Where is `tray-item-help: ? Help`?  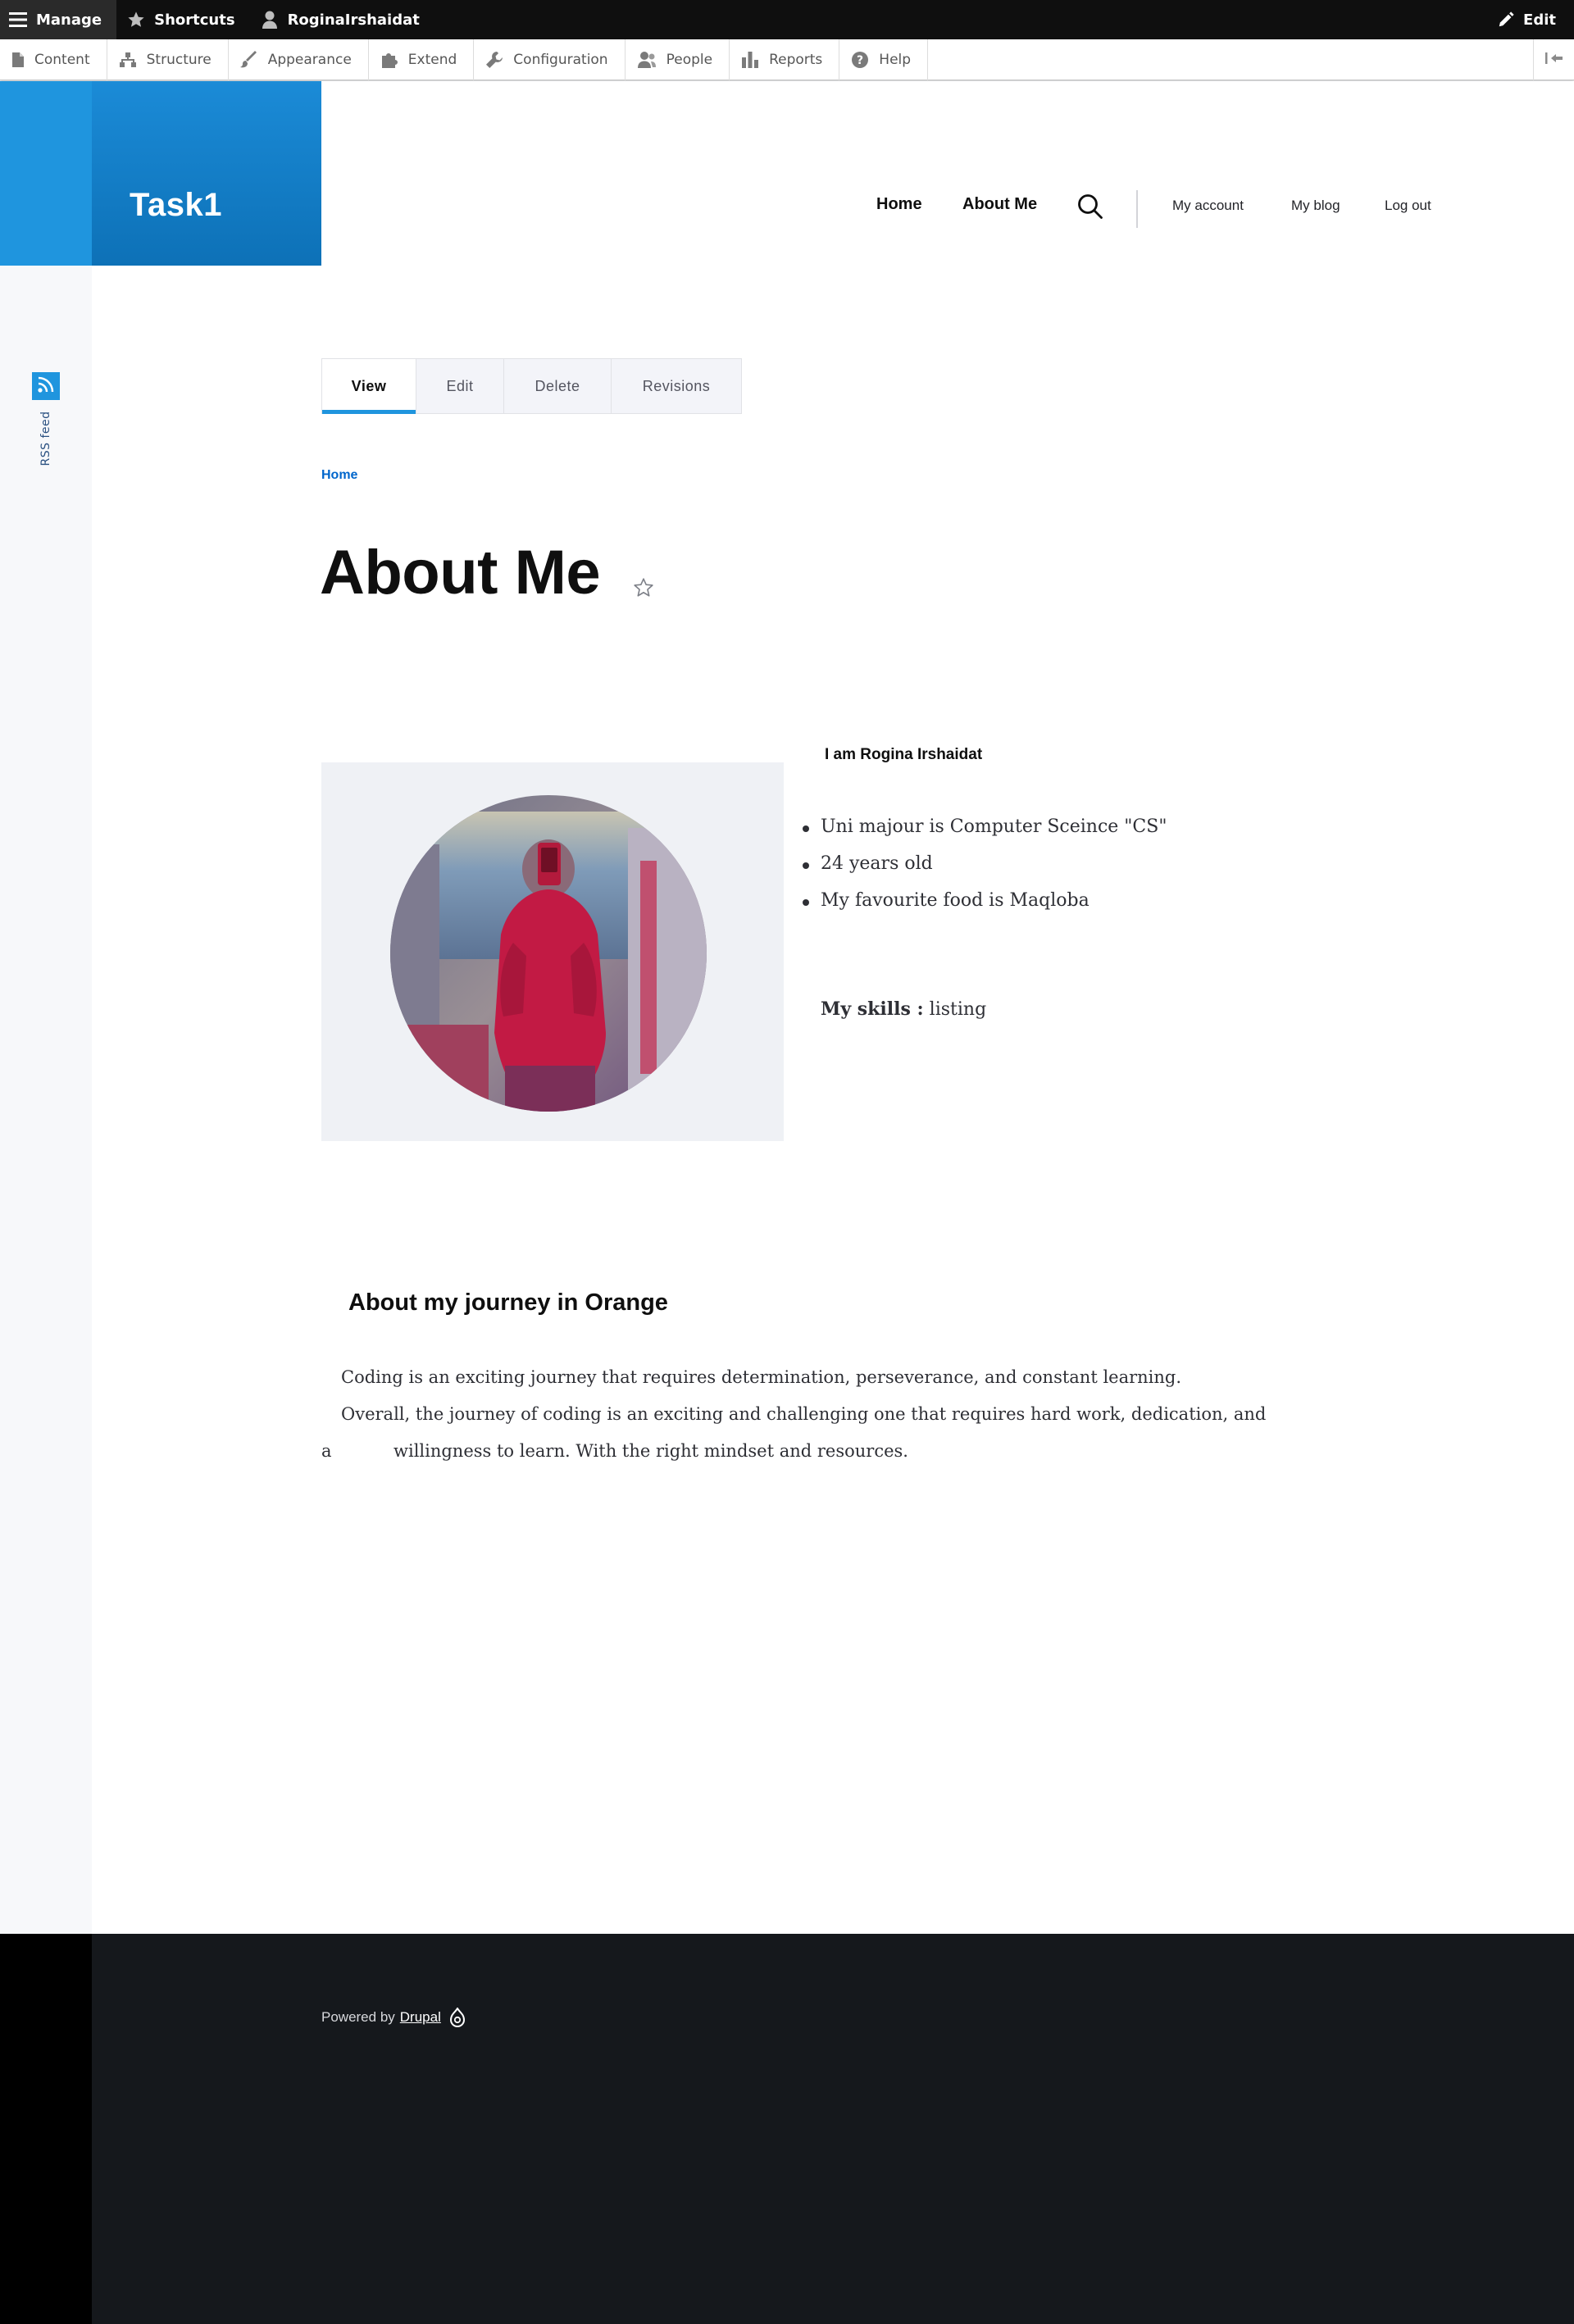 tray-item-help: ? Help is located at coordinates (884, 60).